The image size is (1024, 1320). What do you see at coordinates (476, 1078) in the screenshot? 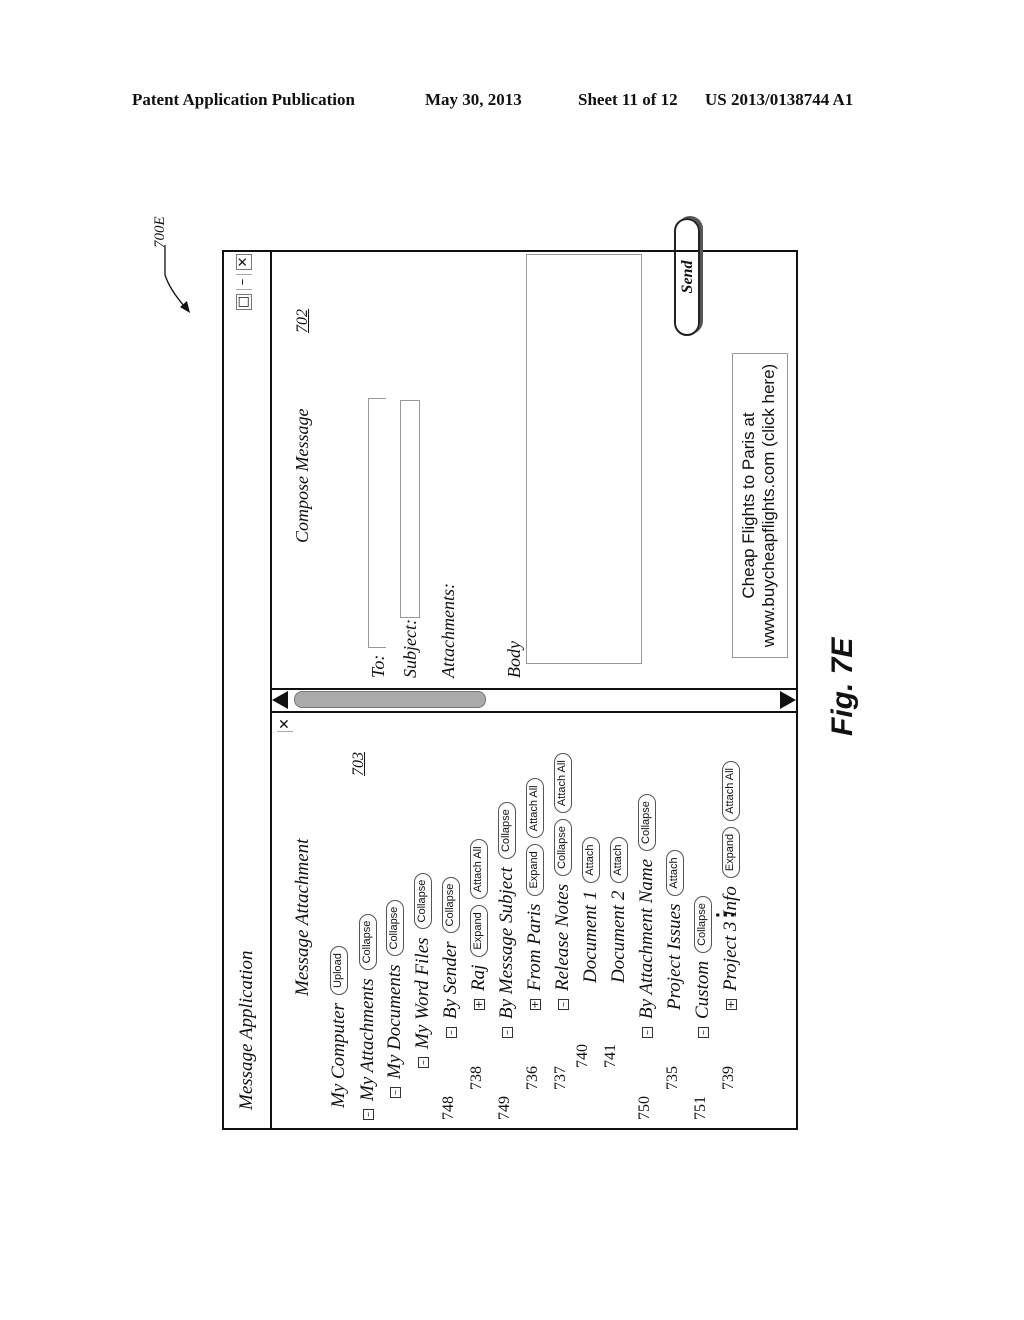
I see `callout-number: 738` at bounding box center [476, 1078].